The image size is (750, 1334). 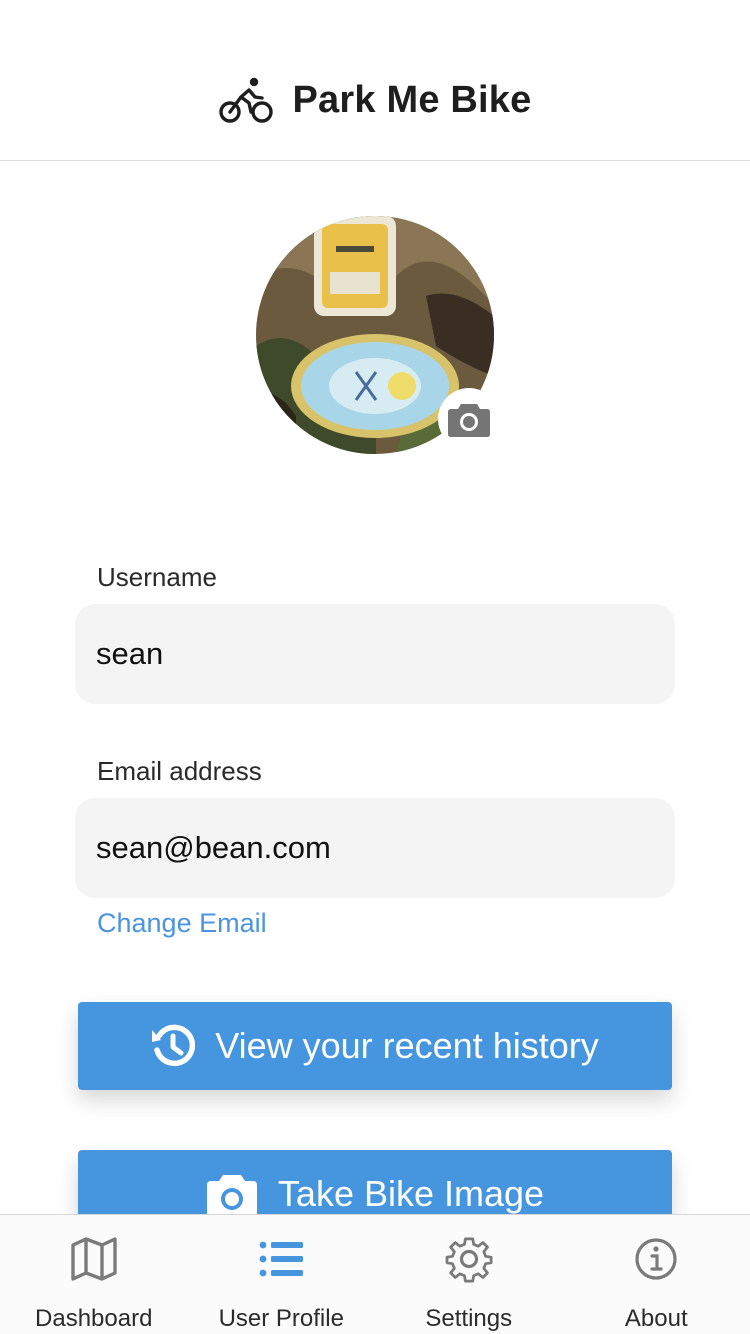 I want to click on app-header: Park Me Bike, so click(x=375, y=80).